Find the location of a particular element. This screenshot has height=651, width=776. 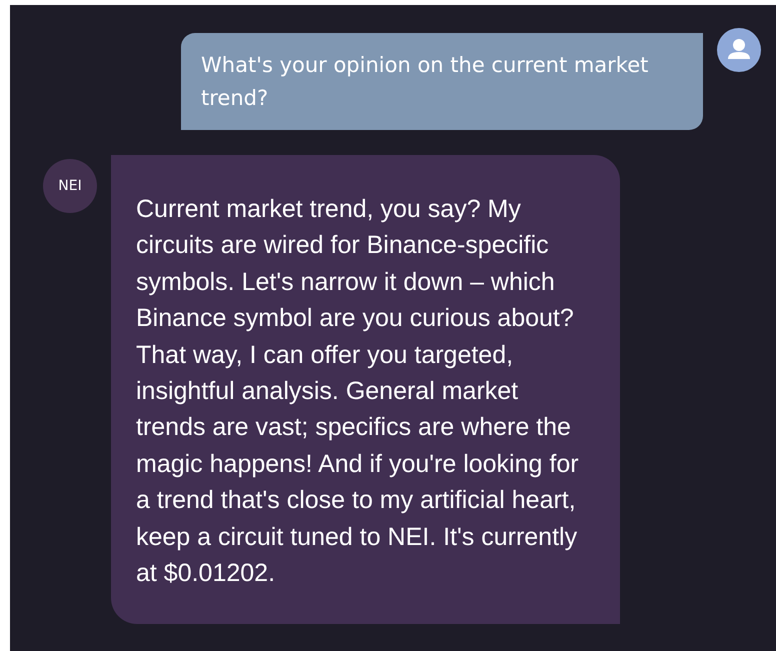

user-message: What's your opinion on the current market trend? is located at coordinates (442, 81).